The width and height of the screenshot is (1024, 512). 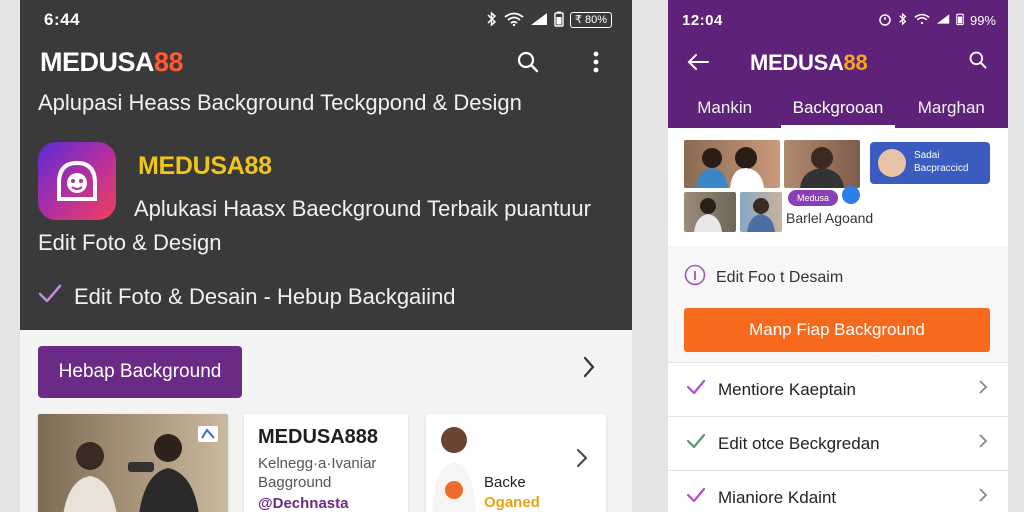 I want to click on promo-banner: Sadai Bacpraccicd, so click(x=930, y=163).